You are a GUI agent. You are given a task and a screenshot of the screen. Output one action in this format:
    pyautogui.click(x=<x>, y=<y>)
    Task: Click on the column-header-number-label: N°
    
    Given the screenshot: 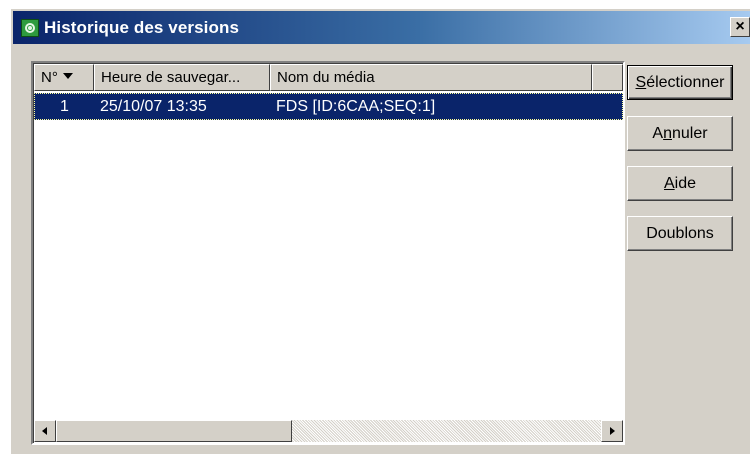 What is the action you would take?
    pyautogui.click(x=49, y=77)
    